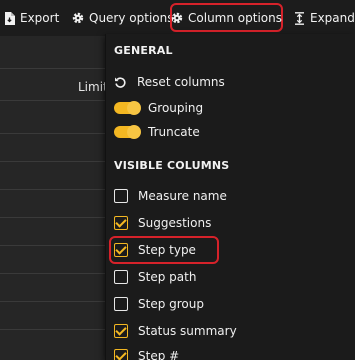 Image resolution: width=355 pixels, height=360 pixels. I want to click on query-options-button: Query options, so click(122, 18).